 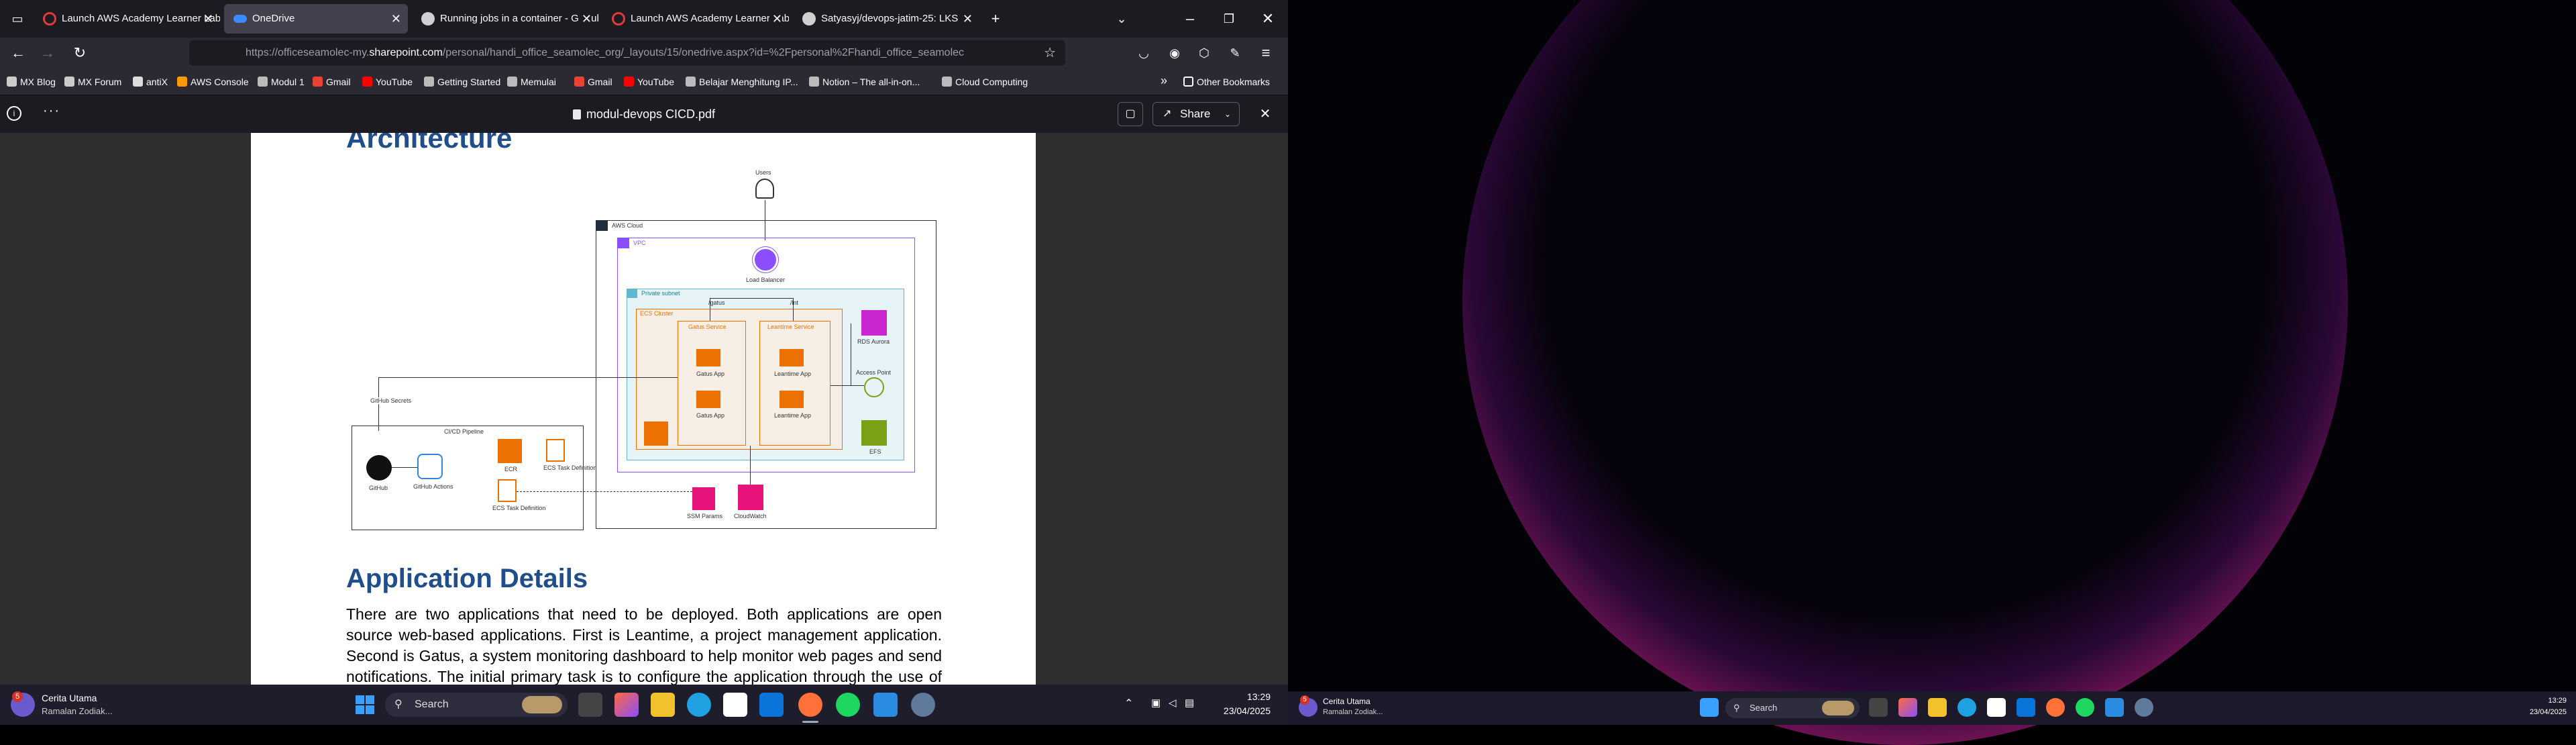 I want to click on bookmark-item: antiX, so click(x=150, y=82).